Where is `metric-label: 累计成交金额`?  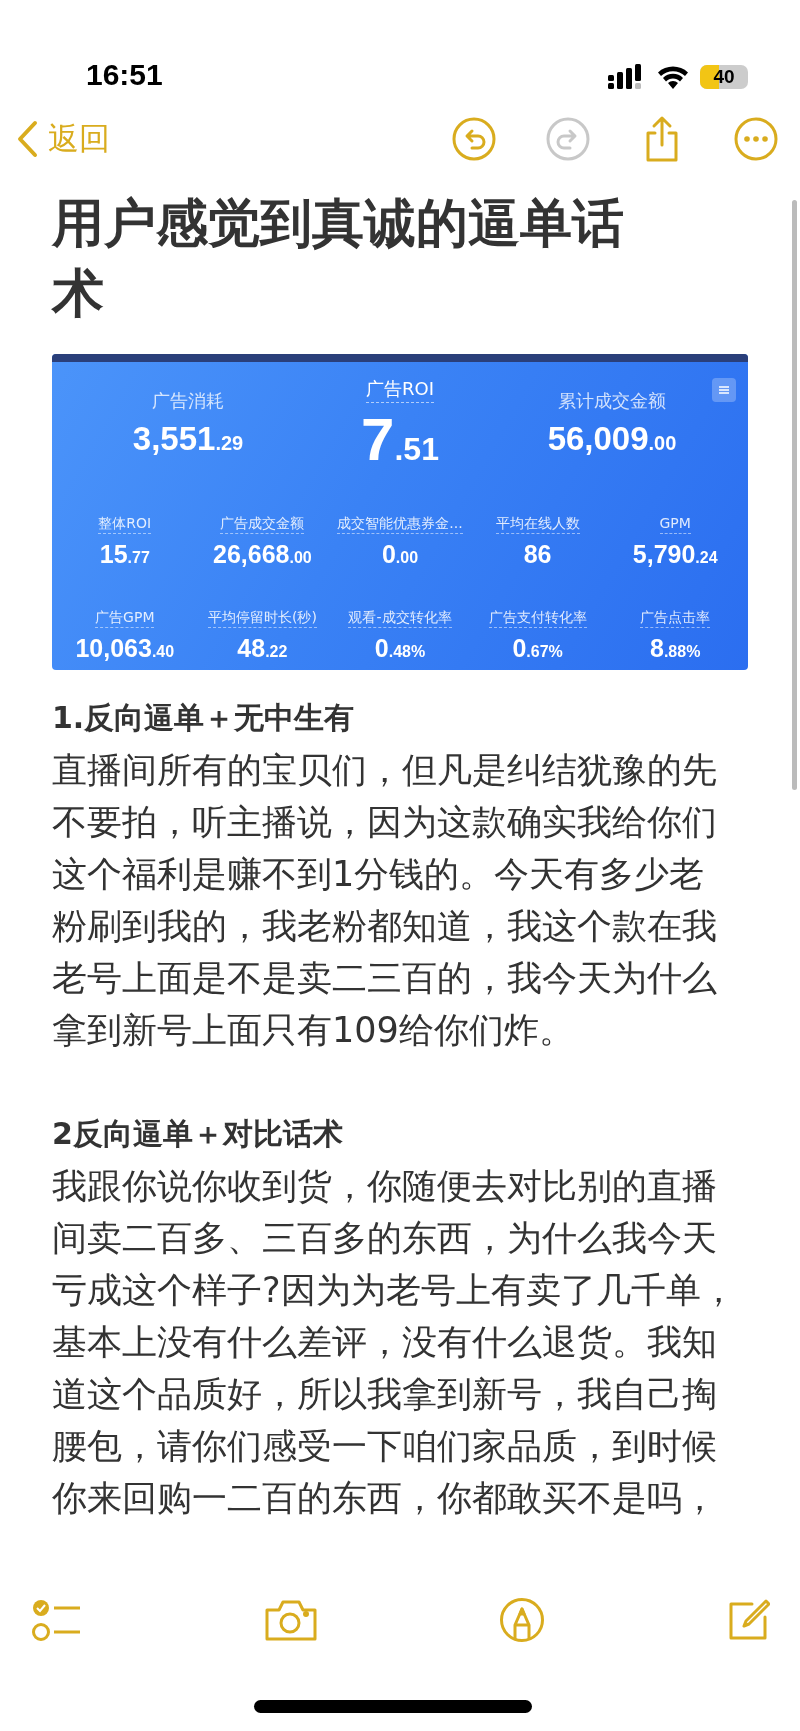
metric-label: 累计成交金额 is located at coordinates (612, 401).